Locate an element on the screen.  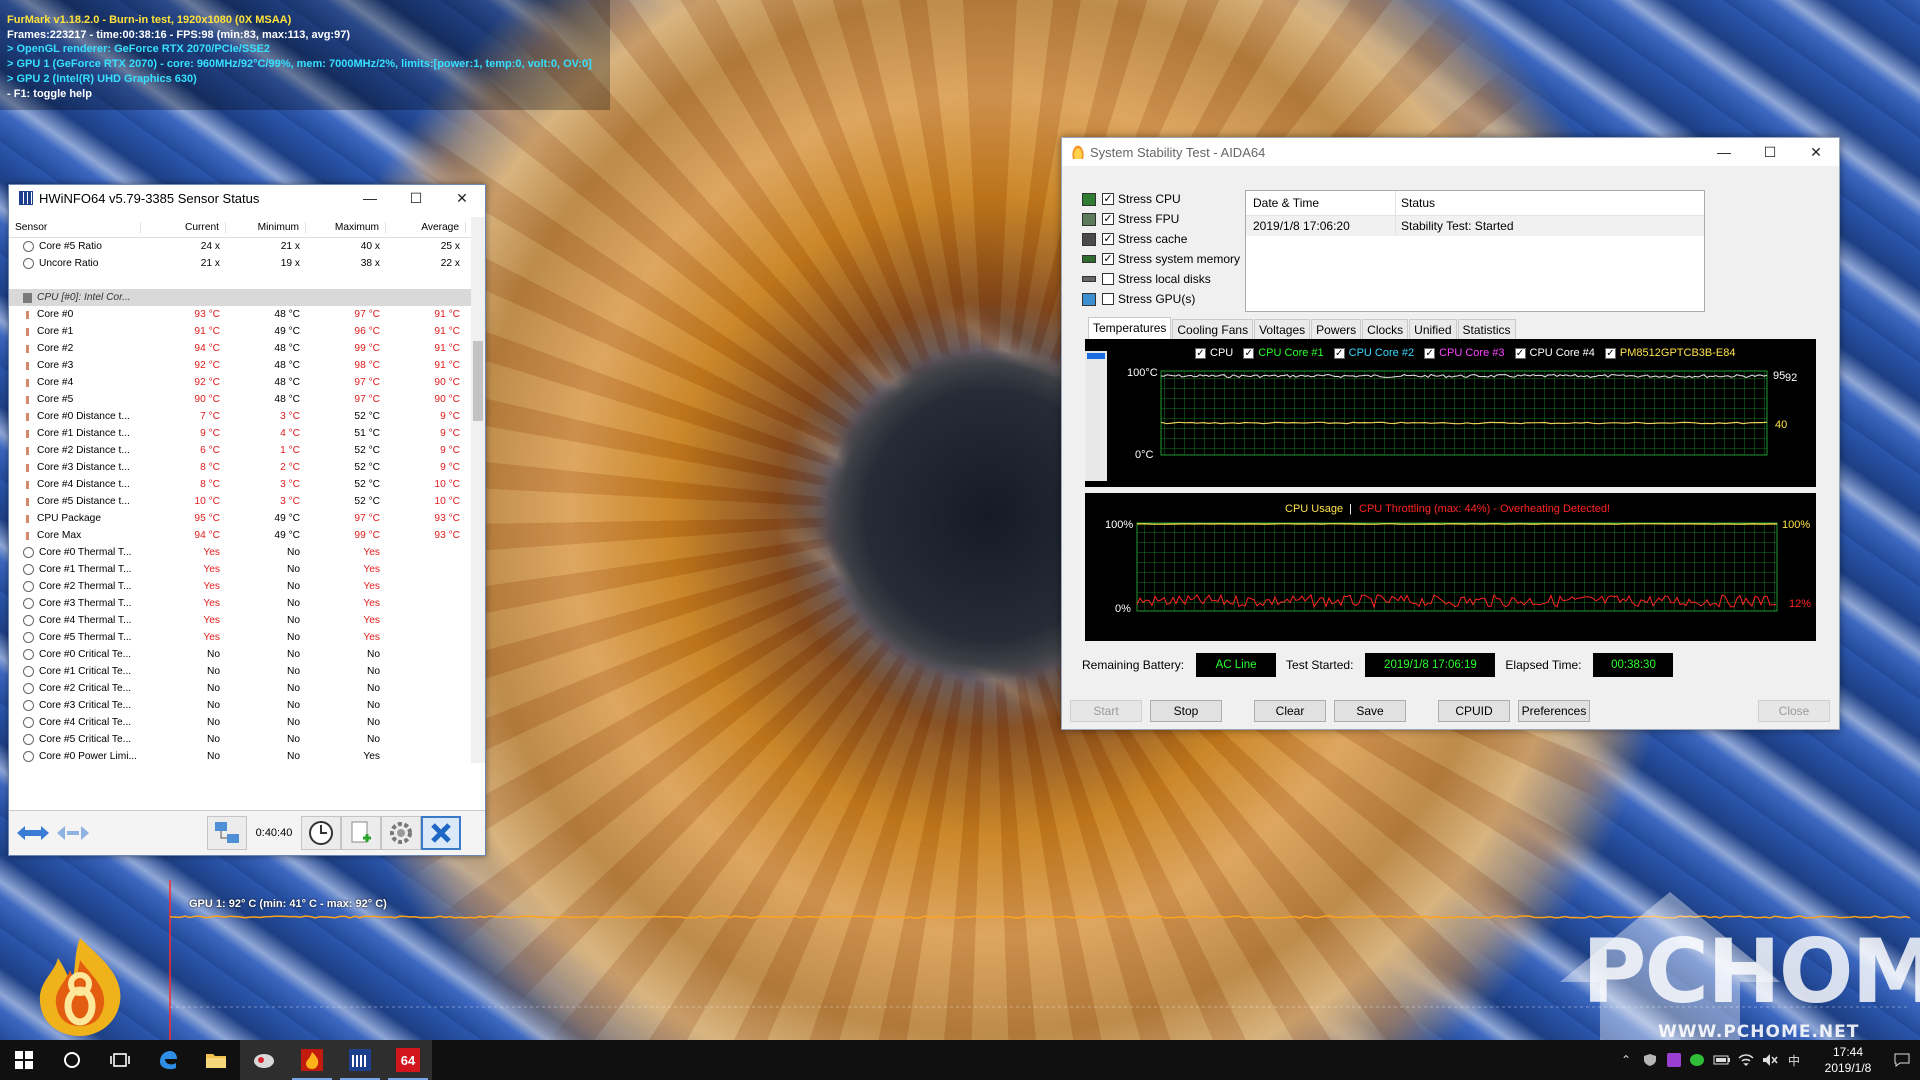
table-row: Core #3 Distance t... 8 °C 2 °C 52 °C 9 °C is located at coordinates (240, 467).